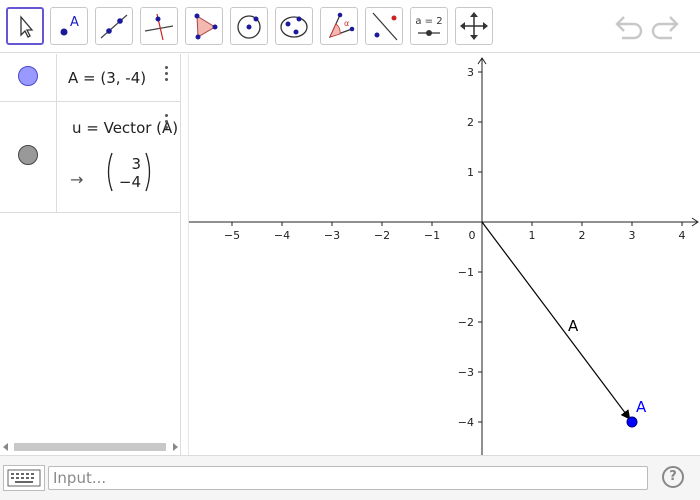 This screenshot has height=500, width=700. What do you see at coordinates (175, 447) in the screenshot?
I see `scroll-right-icon` at bounding box center [175, 447].